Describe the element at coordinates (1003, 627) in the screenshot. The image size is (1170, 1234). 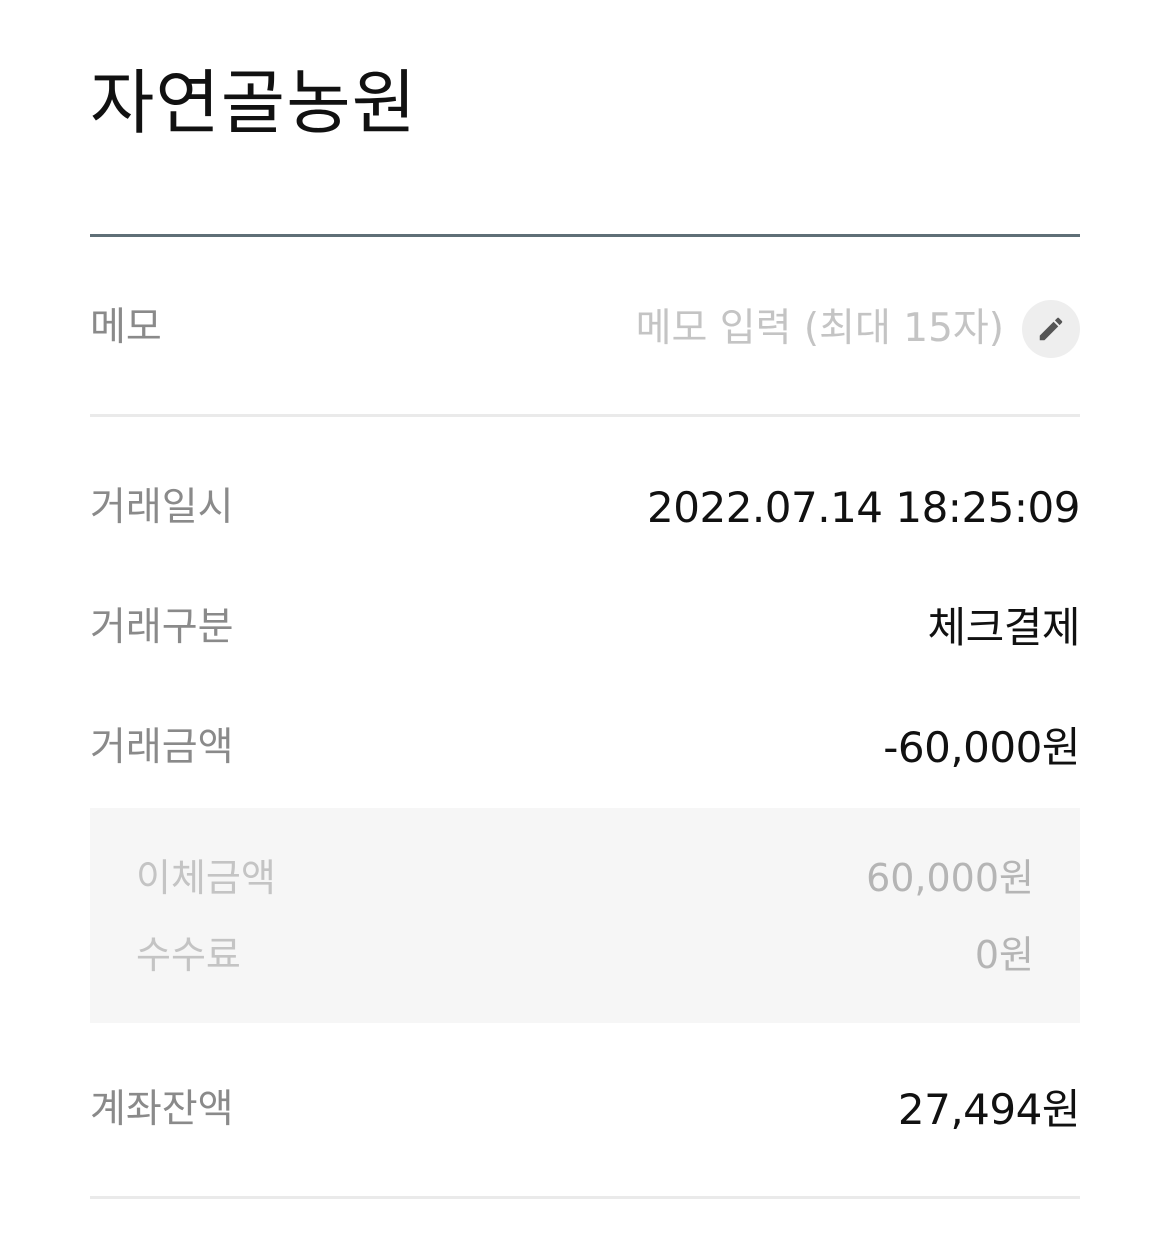
I see `type-value: 체크결제` at that location.